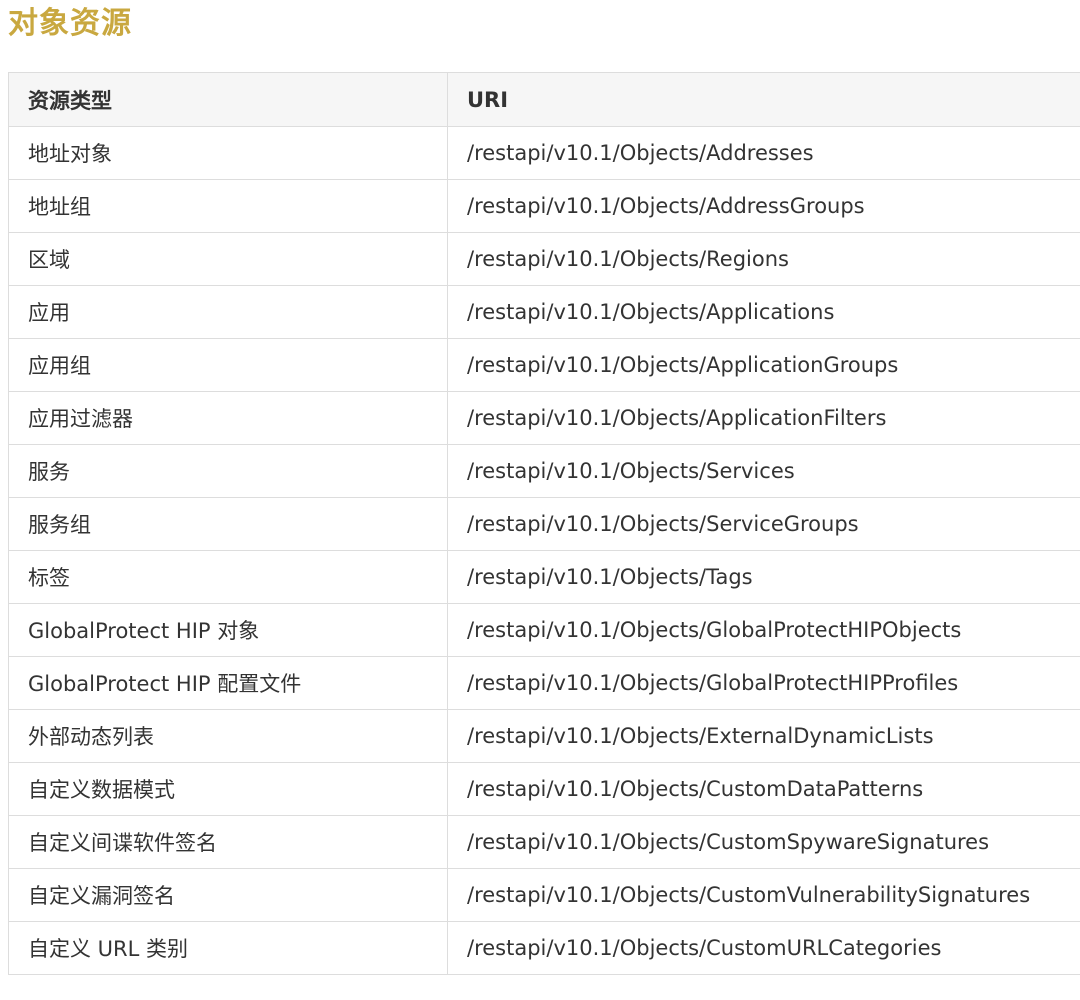 Image resolution: width=1080 pixels, height=1000 pixels. Describe the element at coordinates (228, 524) in the screenshot. I see `resource-type-cell: 服务组` at that location.